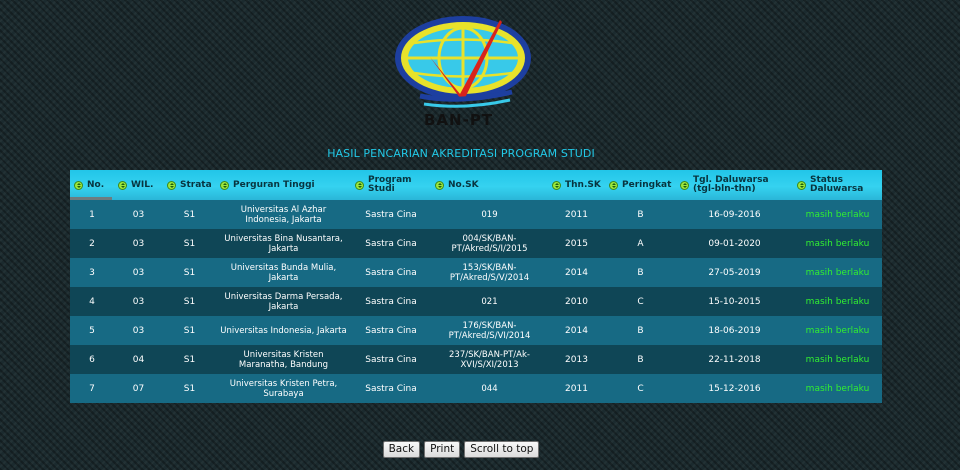  What do you see at coordinates (640, 185) in the screenshot?
I see `header-peringkat: Peringkat` at bounding box center [640, 185].